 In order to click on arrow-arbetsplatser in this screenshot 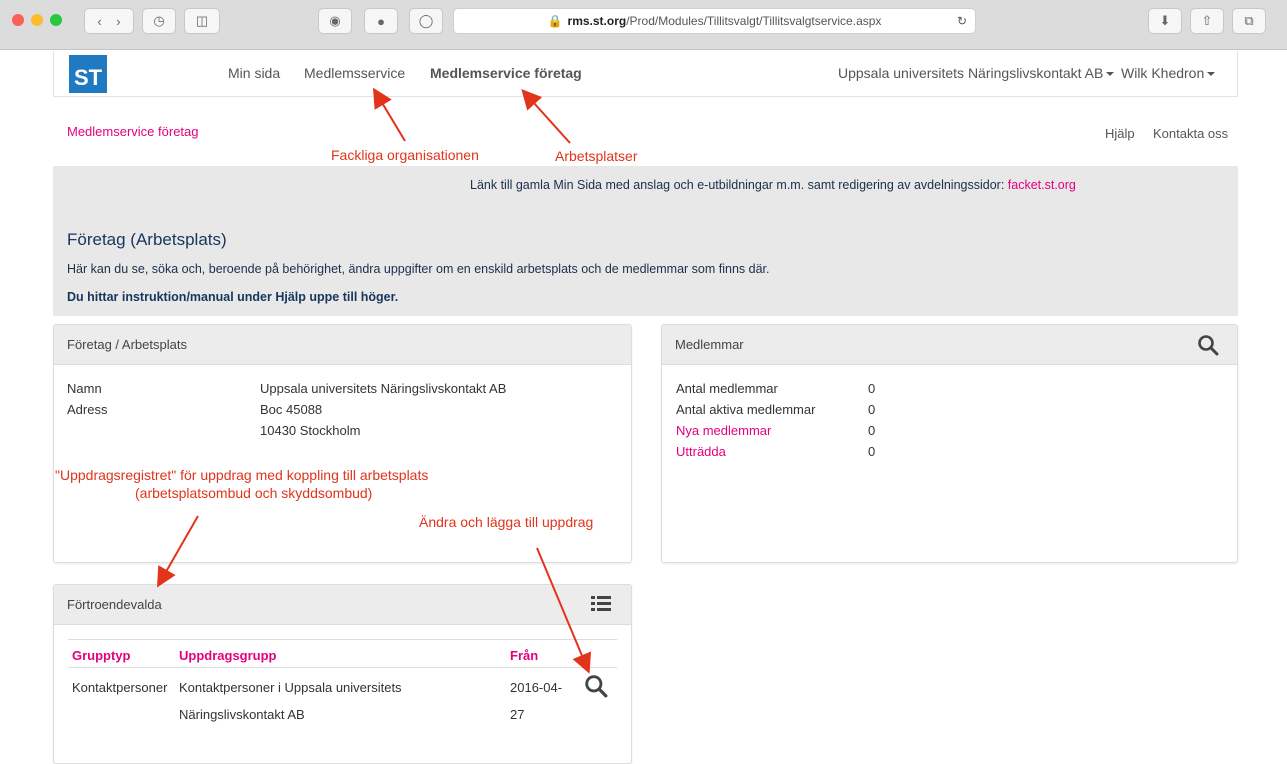, I will do `click(546, 116)`.